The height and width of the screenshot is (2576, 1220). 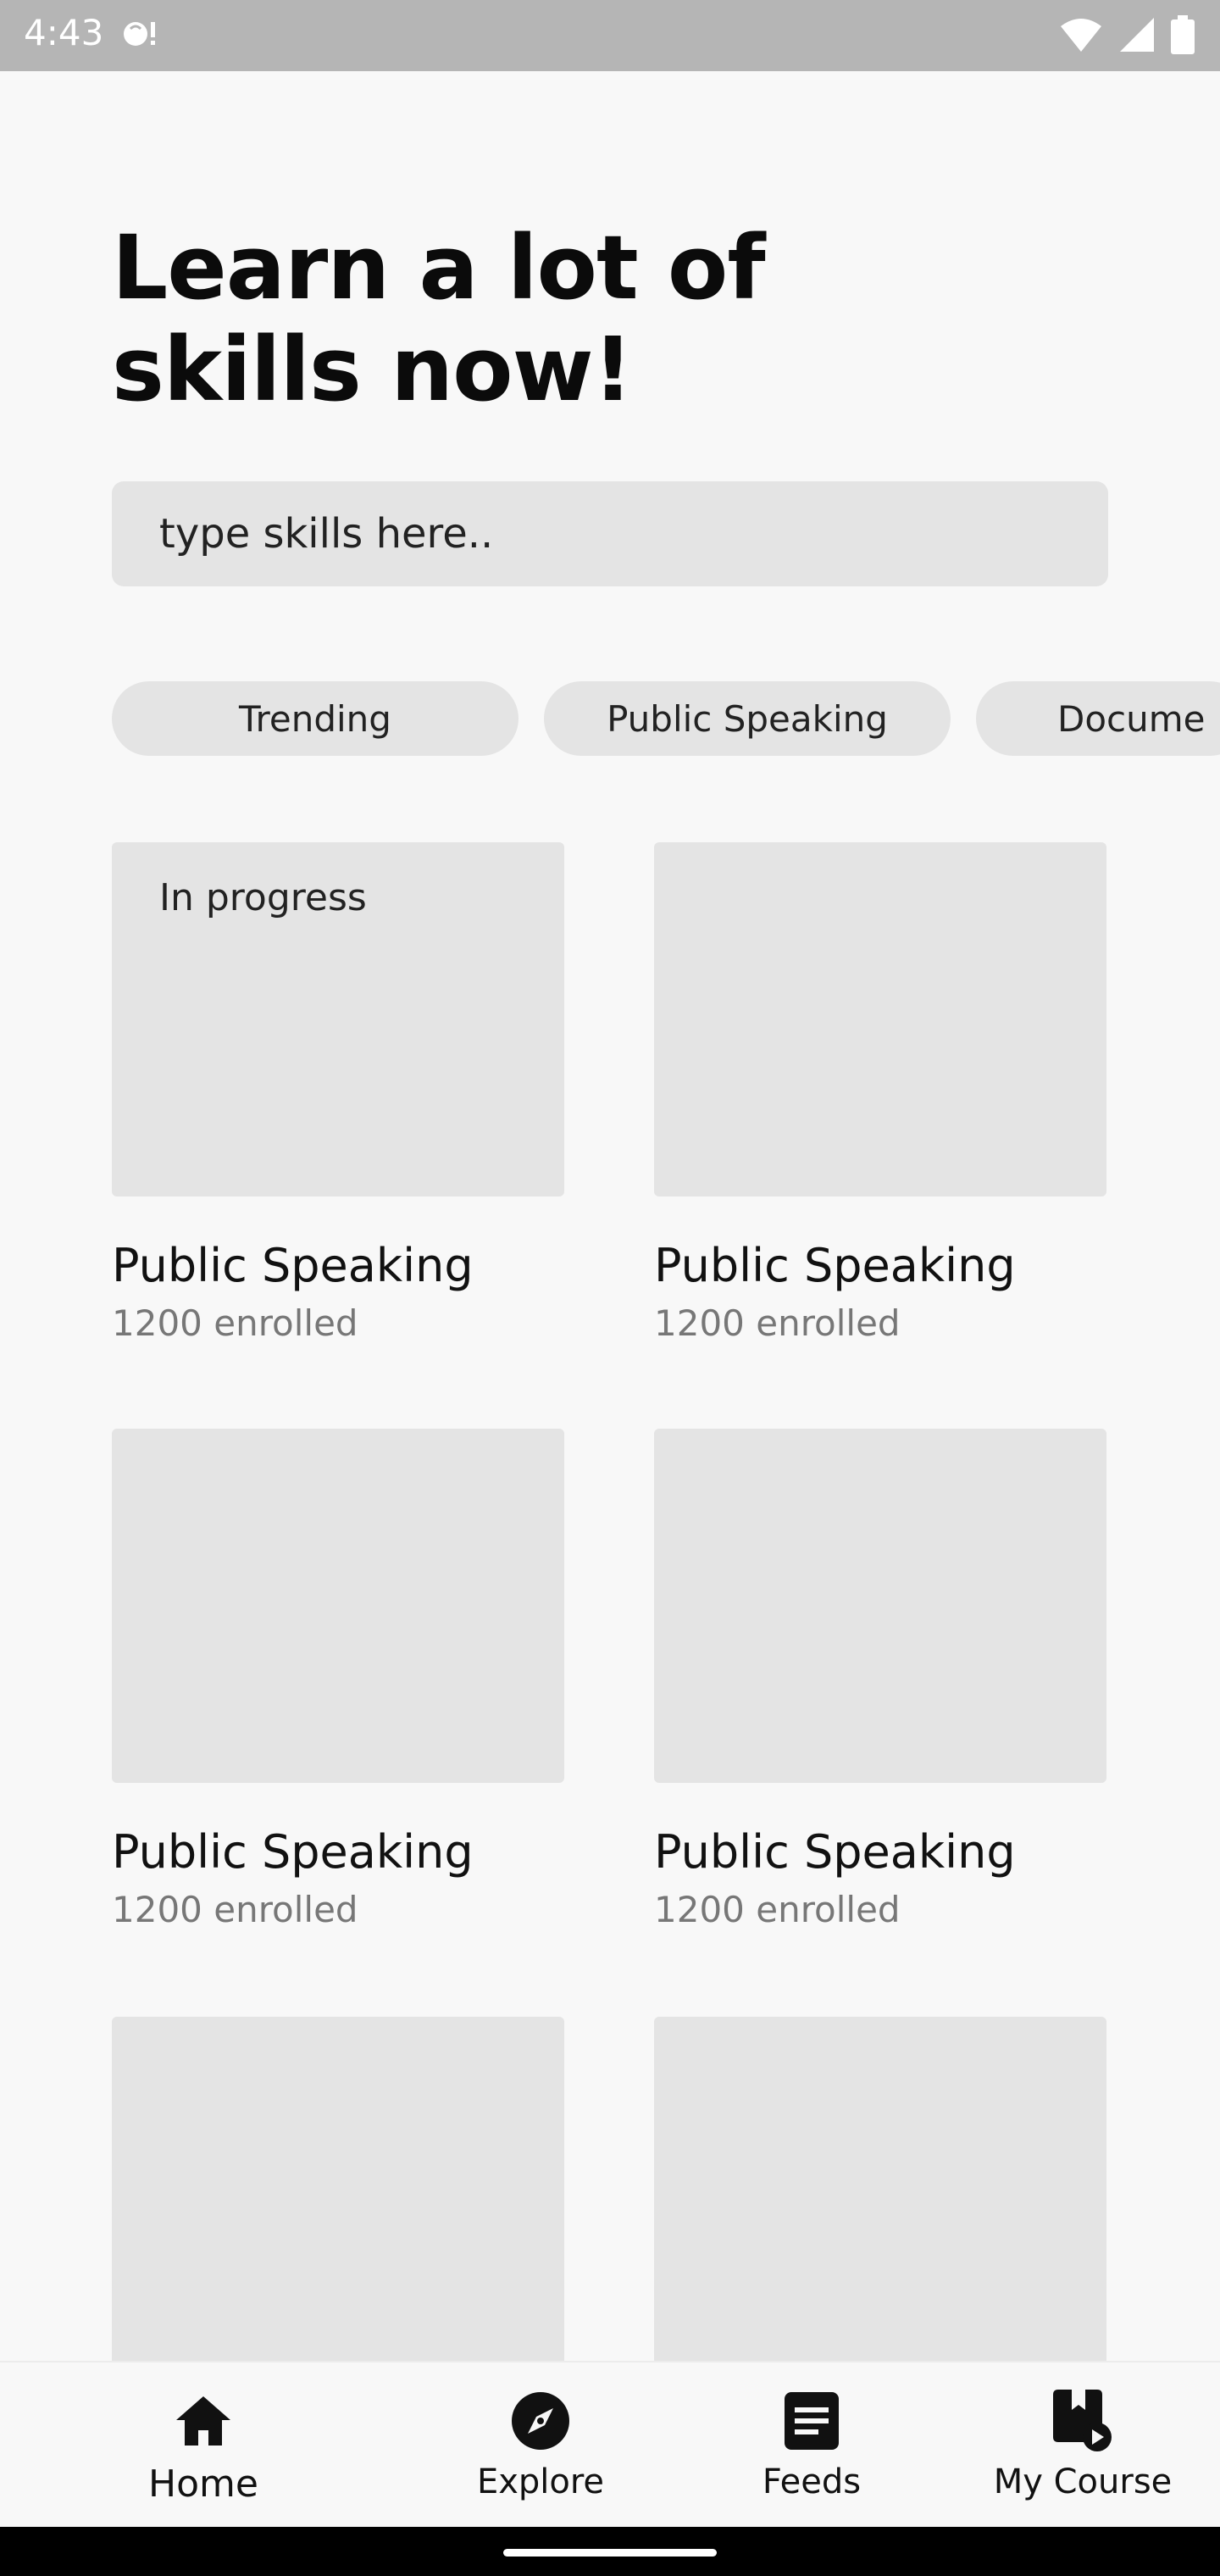 I want to click on status-bar: 4:43, so click(x=610, y=35).